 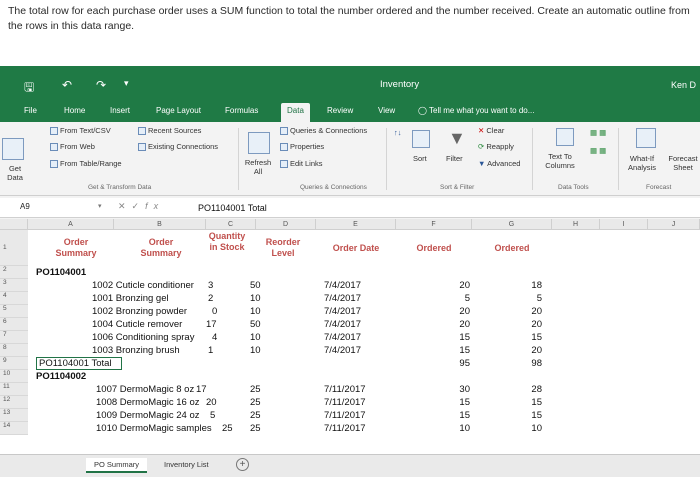 I want to click on item-description: 1006 Conditioning spray, so click(x=143, y=337).